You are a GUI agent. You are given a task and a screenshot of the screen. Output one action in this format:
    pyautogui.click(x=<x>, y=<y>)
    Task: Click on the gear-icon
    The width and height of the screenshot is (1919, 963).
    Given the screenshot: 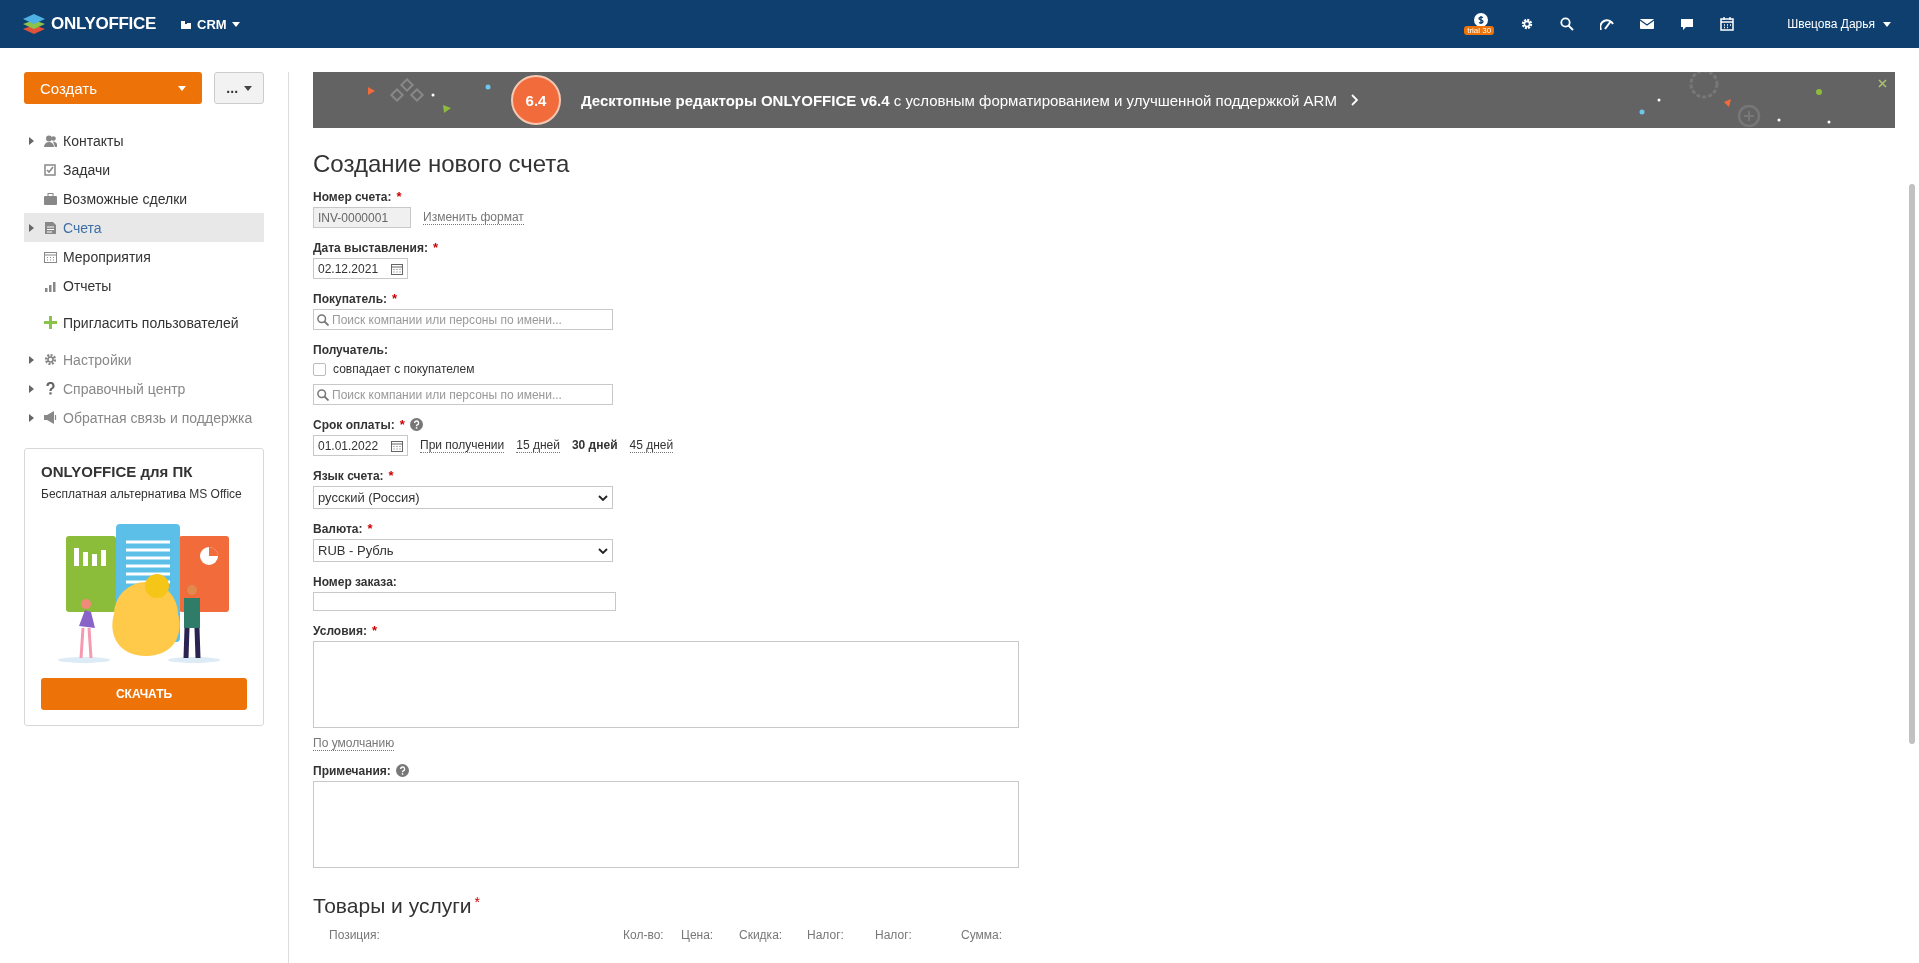 What is the action you would take?
    pyautogui.click(x=50, y=359)
    